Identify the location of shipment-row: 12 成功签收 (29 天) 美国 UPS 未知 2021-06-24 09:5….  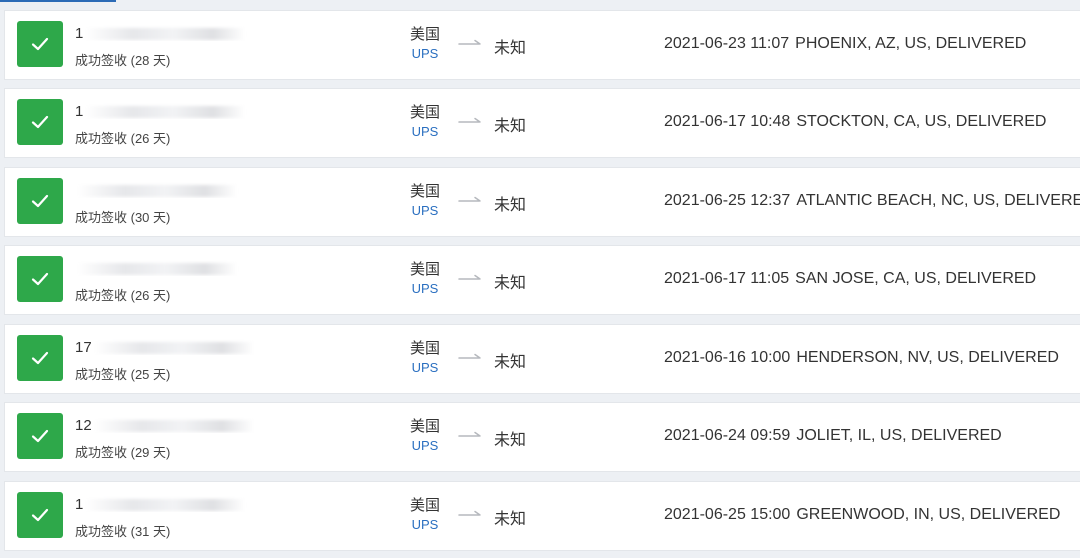
(542, 437).